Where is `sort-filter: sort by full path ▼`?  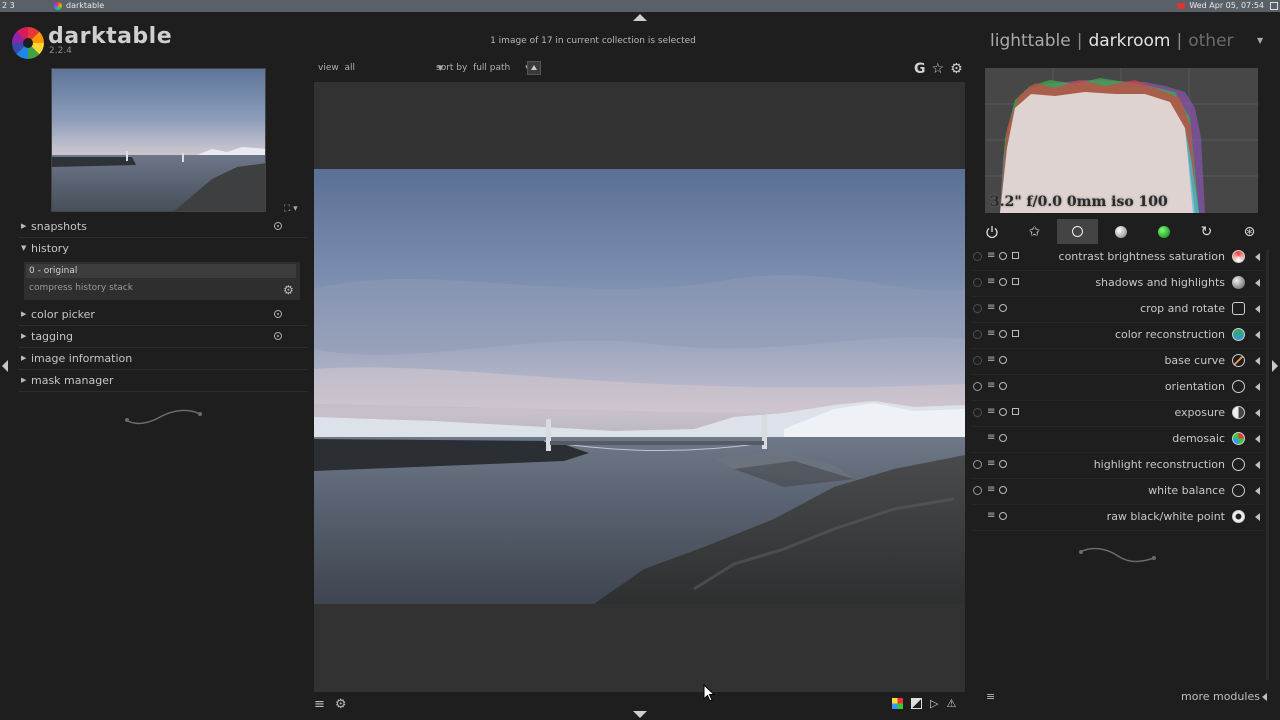 sort-filter: sort by full path ▼ is located at coordinates (483, 68).